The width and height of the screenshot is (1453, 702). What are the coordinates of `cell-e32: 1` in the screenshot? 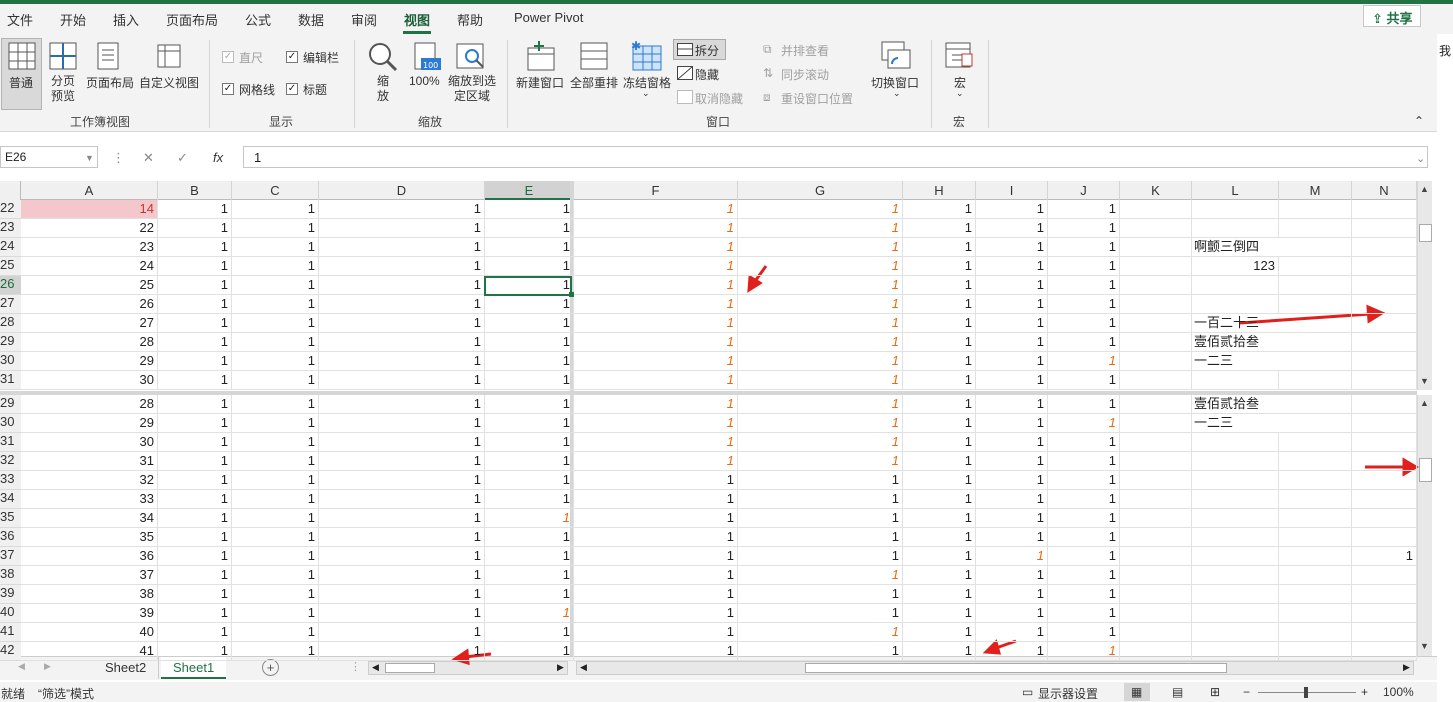 It's located at (529, 461).